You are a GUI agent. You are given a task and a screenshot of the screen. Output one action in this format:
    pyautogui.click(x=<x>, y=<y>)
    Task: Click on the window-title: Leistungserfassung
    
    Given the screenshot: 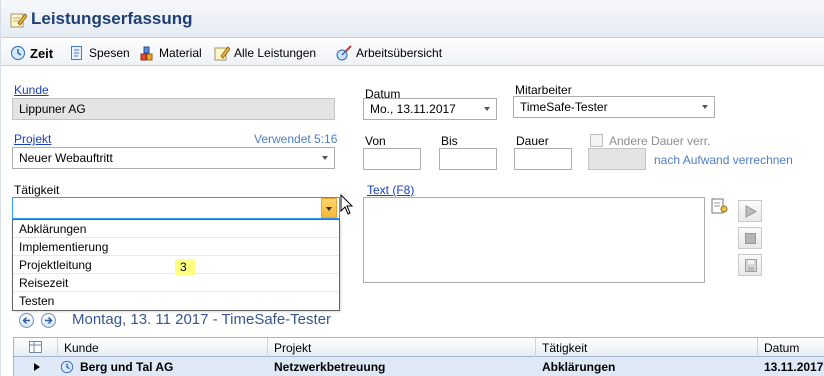 What is the action you would take?
    pyautogui.click(x=112, y=18)
    